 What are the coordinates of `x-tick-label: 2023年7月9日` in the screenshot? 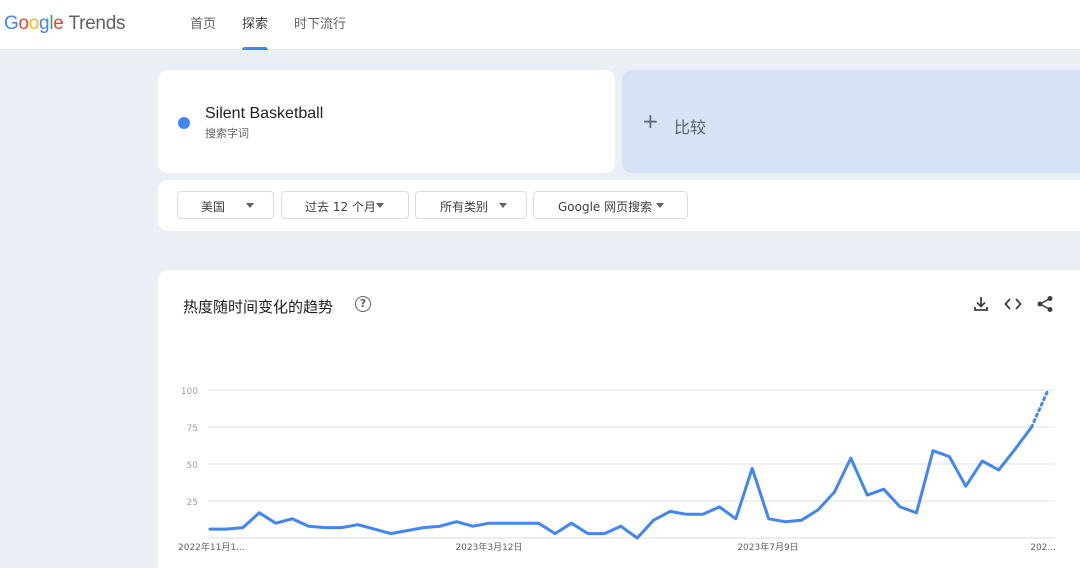 It's located at (767, 547).